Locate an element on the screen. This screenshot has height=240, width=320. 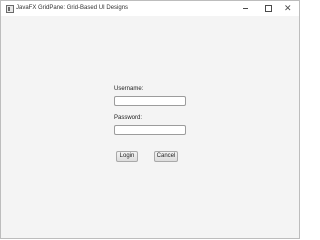
minimize-button is located at coordinates (245, 8).